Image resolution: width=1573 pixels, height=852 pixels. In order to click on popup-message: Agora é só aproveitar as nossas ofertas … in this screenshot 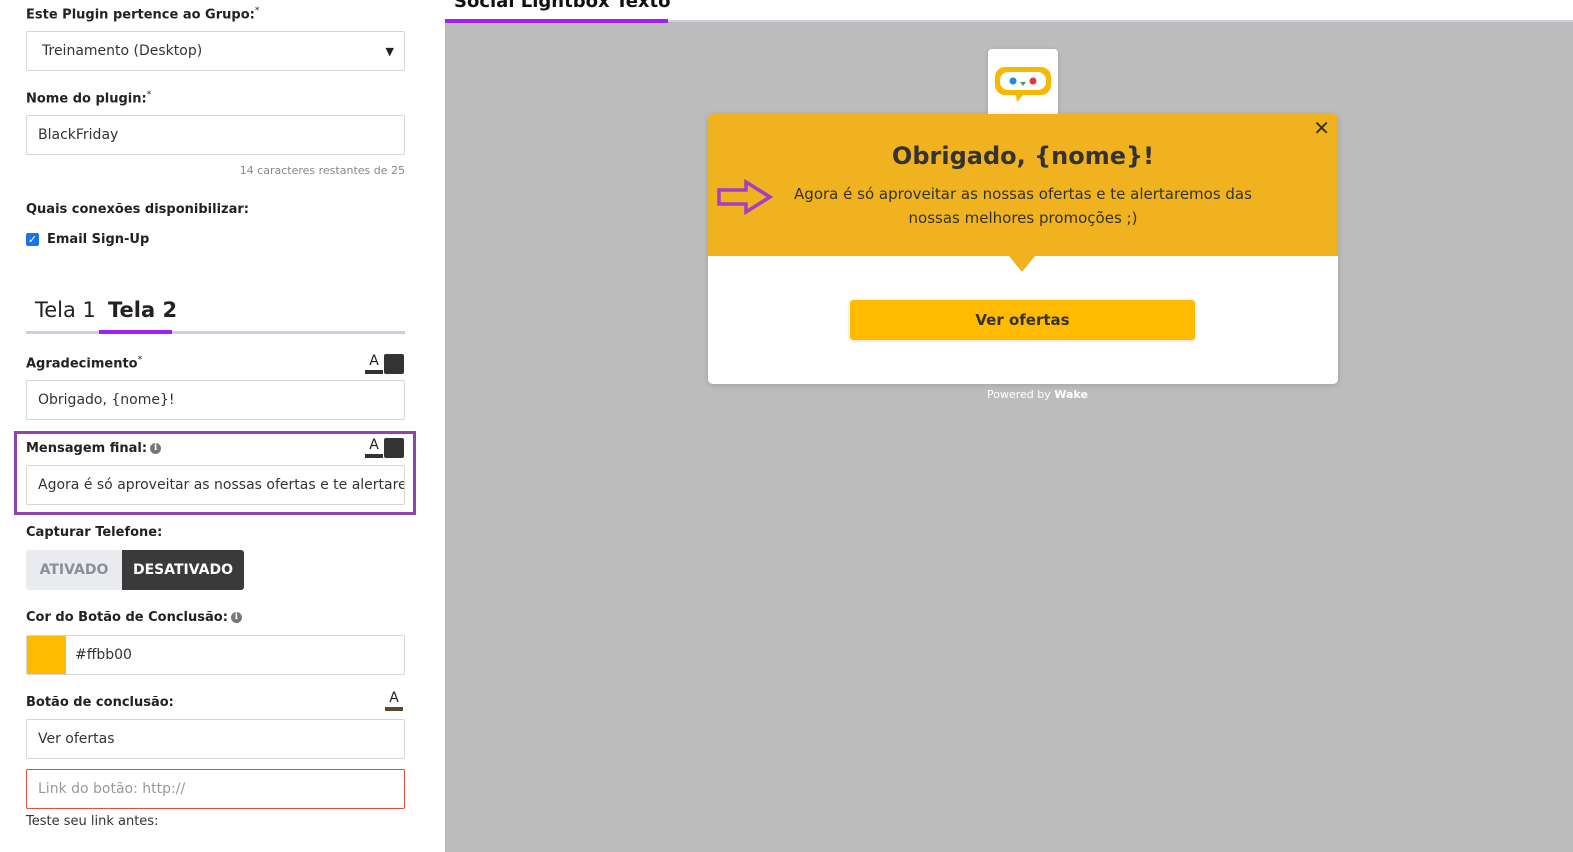, I will do `click(1023, 206)`.